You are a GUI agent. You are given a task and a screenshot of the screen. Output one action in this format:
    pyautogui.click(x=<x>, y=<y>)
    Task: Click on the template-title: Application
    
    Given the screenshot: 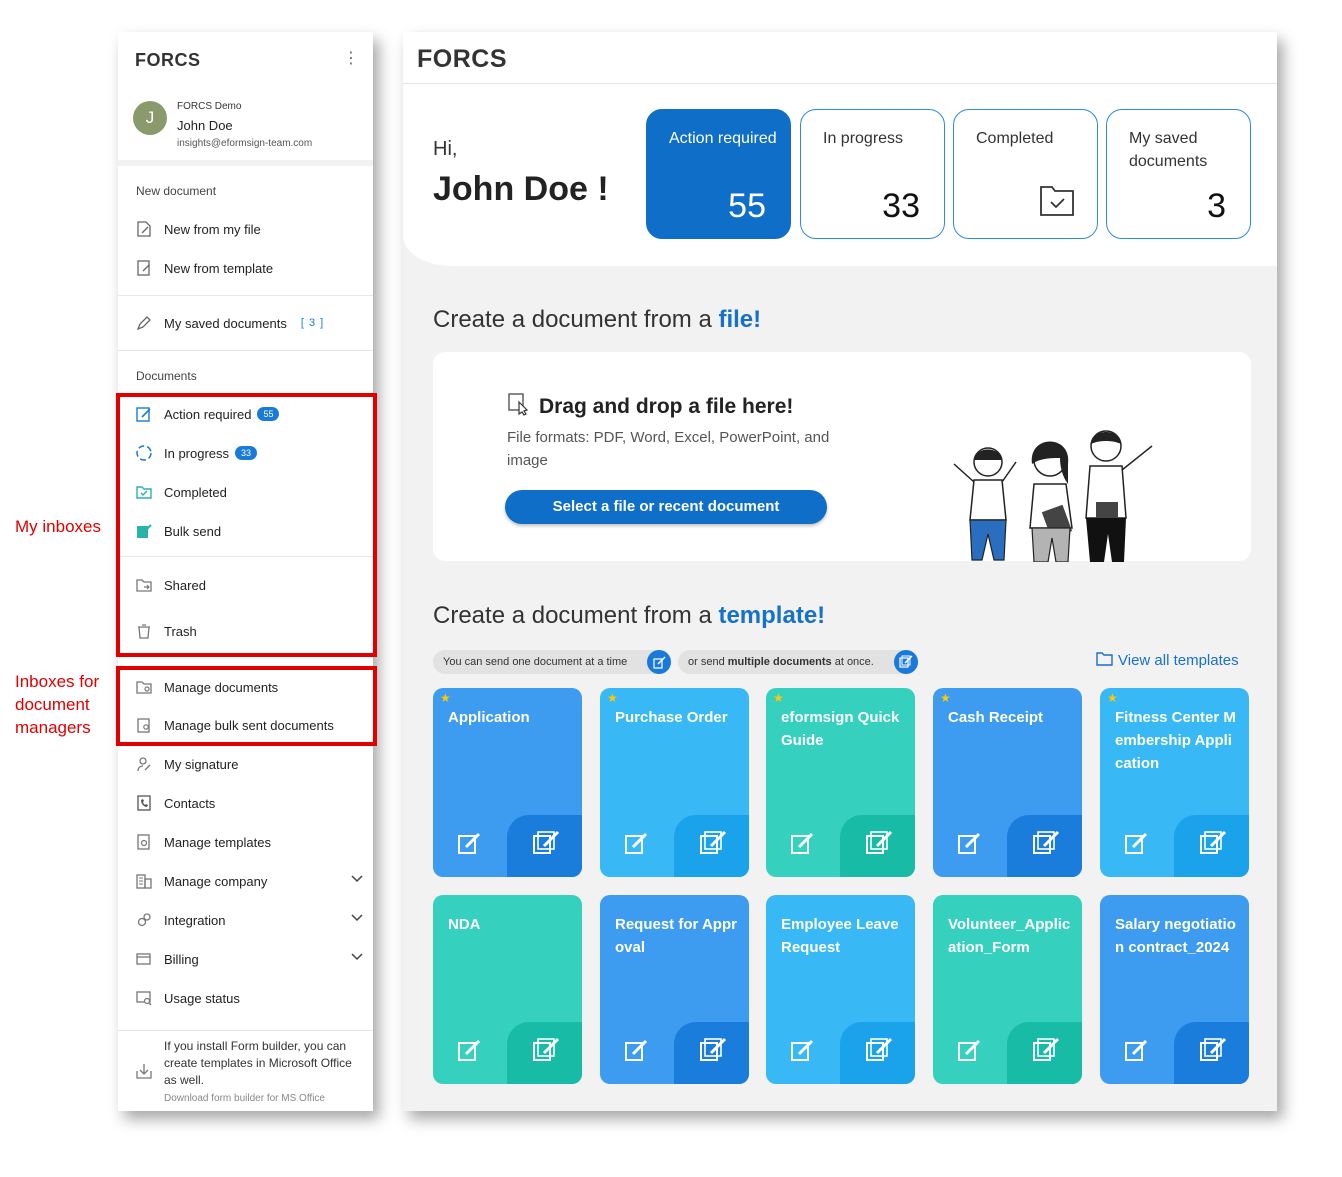 What is the action you would take?
    pyautogui.click(x=489, y=717)
    